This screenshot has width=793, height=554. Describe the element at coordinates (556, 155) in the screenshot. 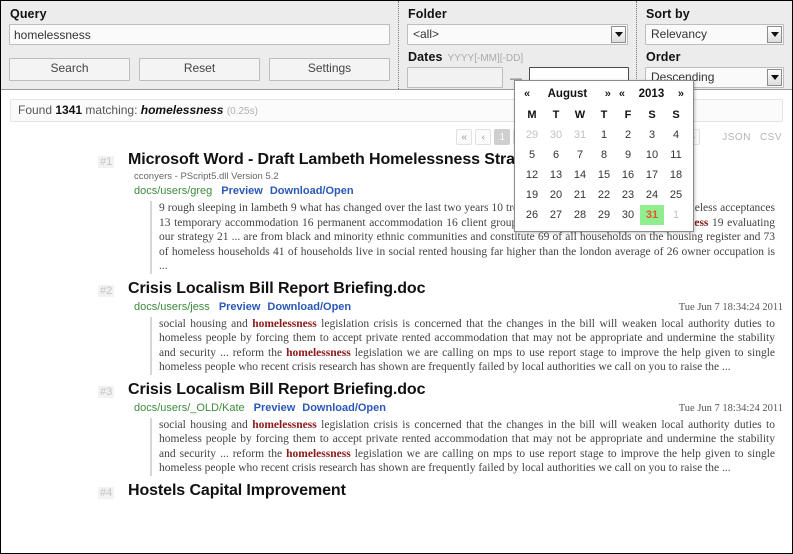

I see `calendar-day: 6` at that location.